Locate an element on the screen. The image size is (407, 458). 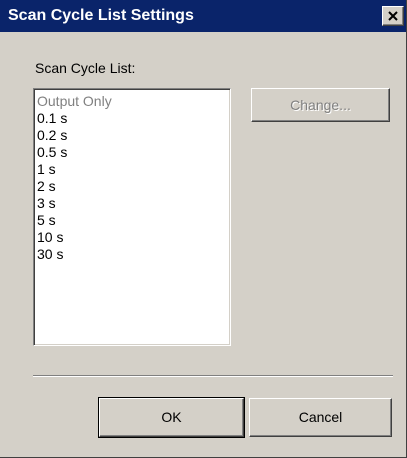
ok-button: OK is located at coordinates (171, 417).